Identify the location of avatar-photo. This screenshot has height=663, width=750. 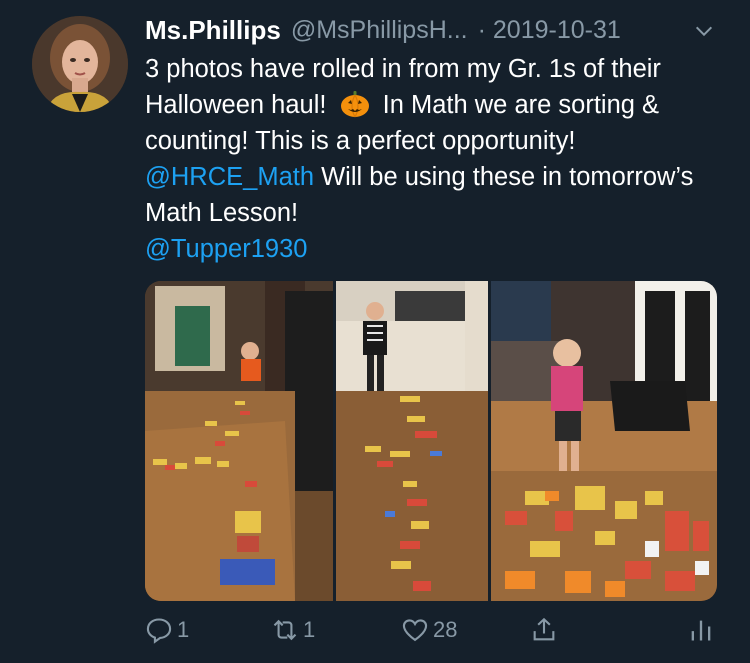
(80, 64).